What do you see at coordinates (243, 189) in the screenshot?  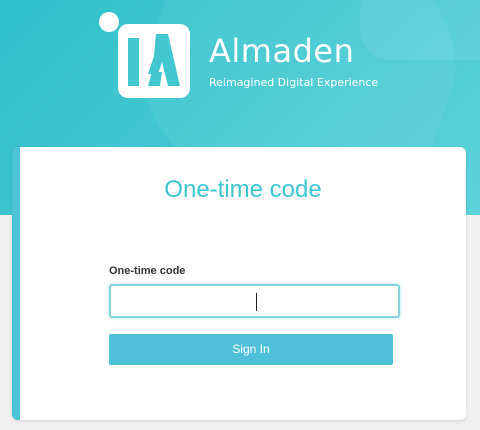 I see `page-title: One-time code` at bounding box center [243, 189].